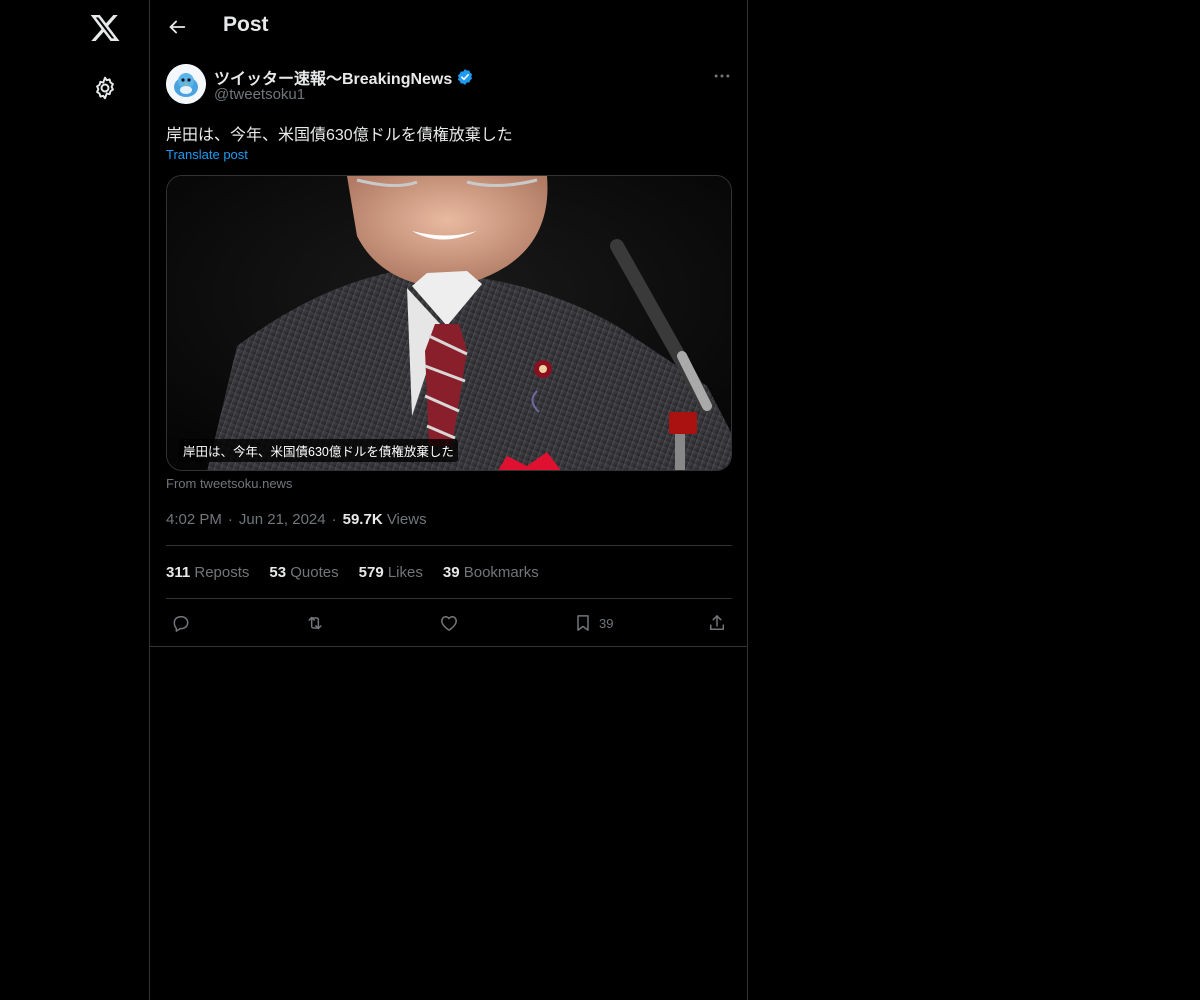 The width and height of the screenshot is (1200, 1000). What do you see at coordinates (105, 28) in the screenshot?
I see `x-logo-icon` at bounding box center [105, 28].